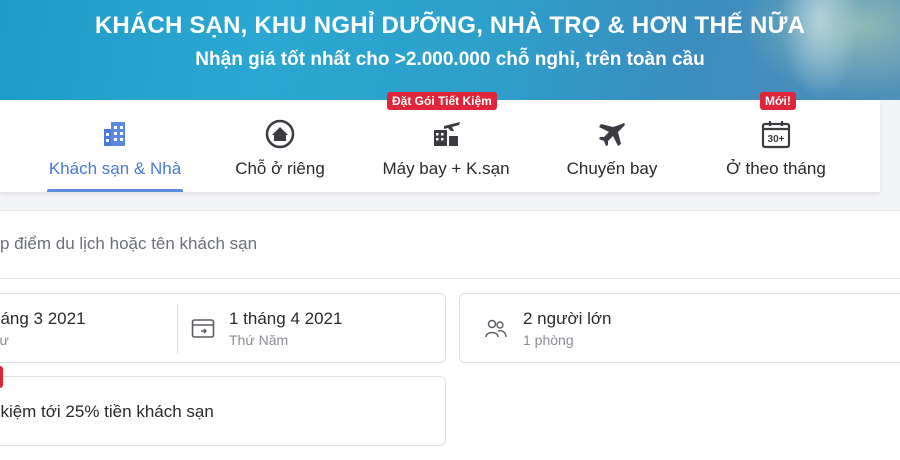 The width and height of the screenshot is (900, 460). What do you see at coordinates (776, 168) in the screenshot?
I see `tab-label: Ở theo tháng` at bounding box center [776, 168].